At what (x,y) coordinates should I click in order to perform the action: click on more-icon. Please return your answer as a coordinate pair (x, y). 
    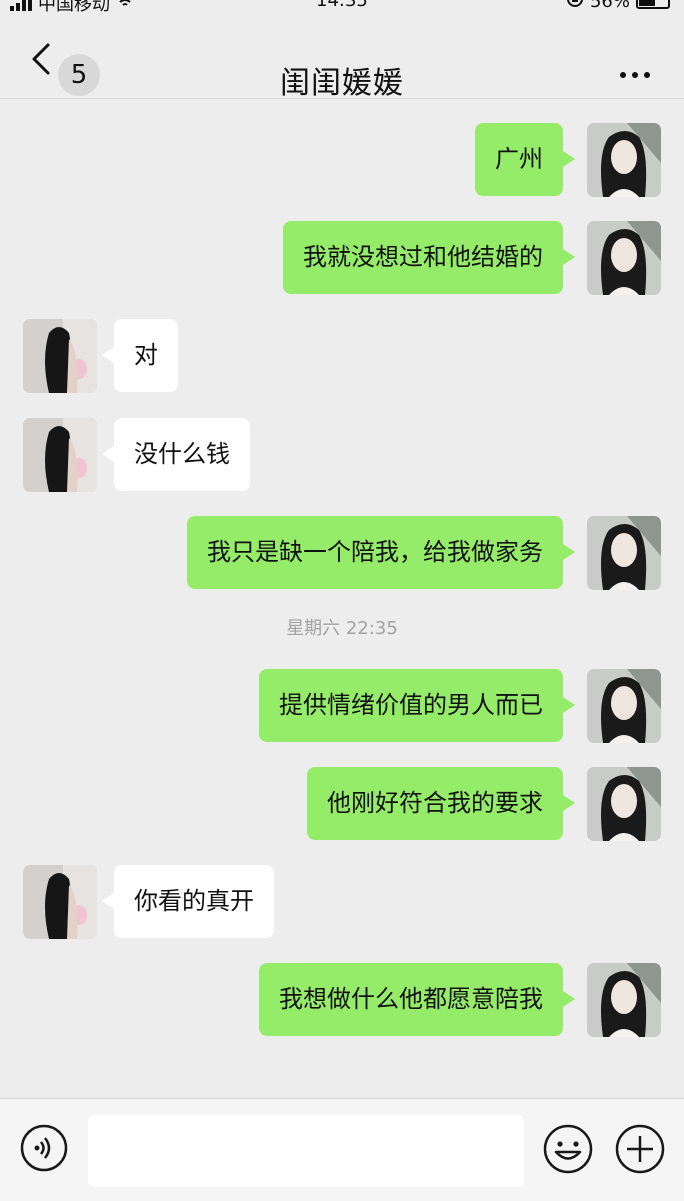
    Looking at the image, I should click on (635, 75).